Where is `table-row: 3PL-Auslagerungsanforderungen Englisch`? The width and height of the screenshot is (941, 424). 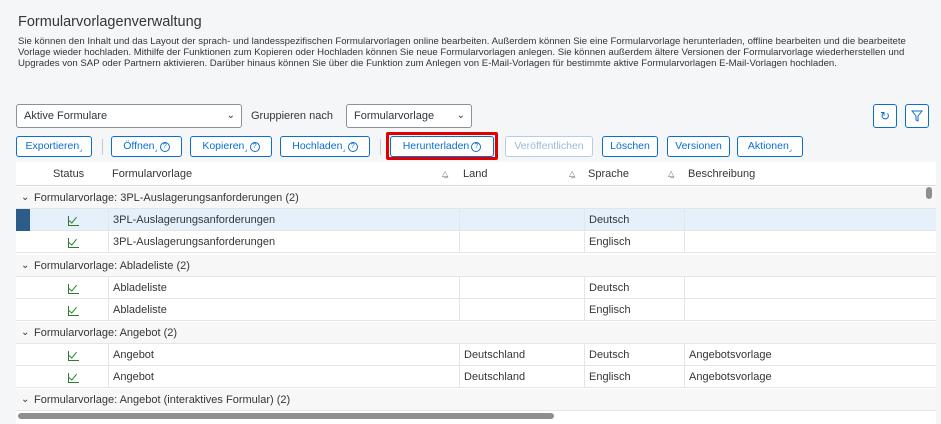
table-row: 3PL-Auslagerungsanforderungen Englisch is located at coordinates (476, 242).